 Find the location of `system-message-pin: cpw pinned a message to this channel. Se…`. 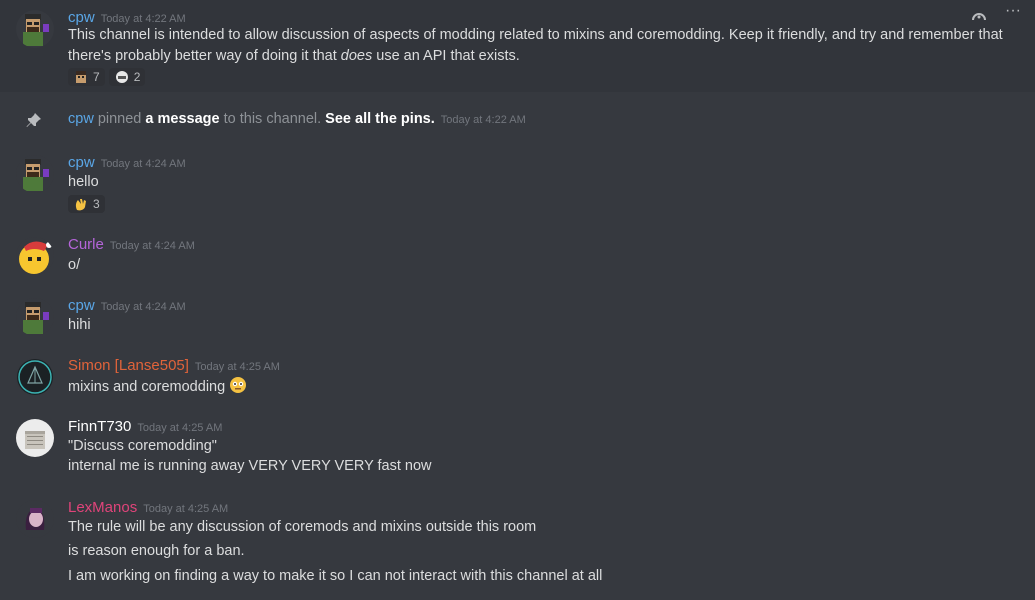

system-message-pin: cpw pinned a message to this channel. Se… is located at coordinates (517, 119).